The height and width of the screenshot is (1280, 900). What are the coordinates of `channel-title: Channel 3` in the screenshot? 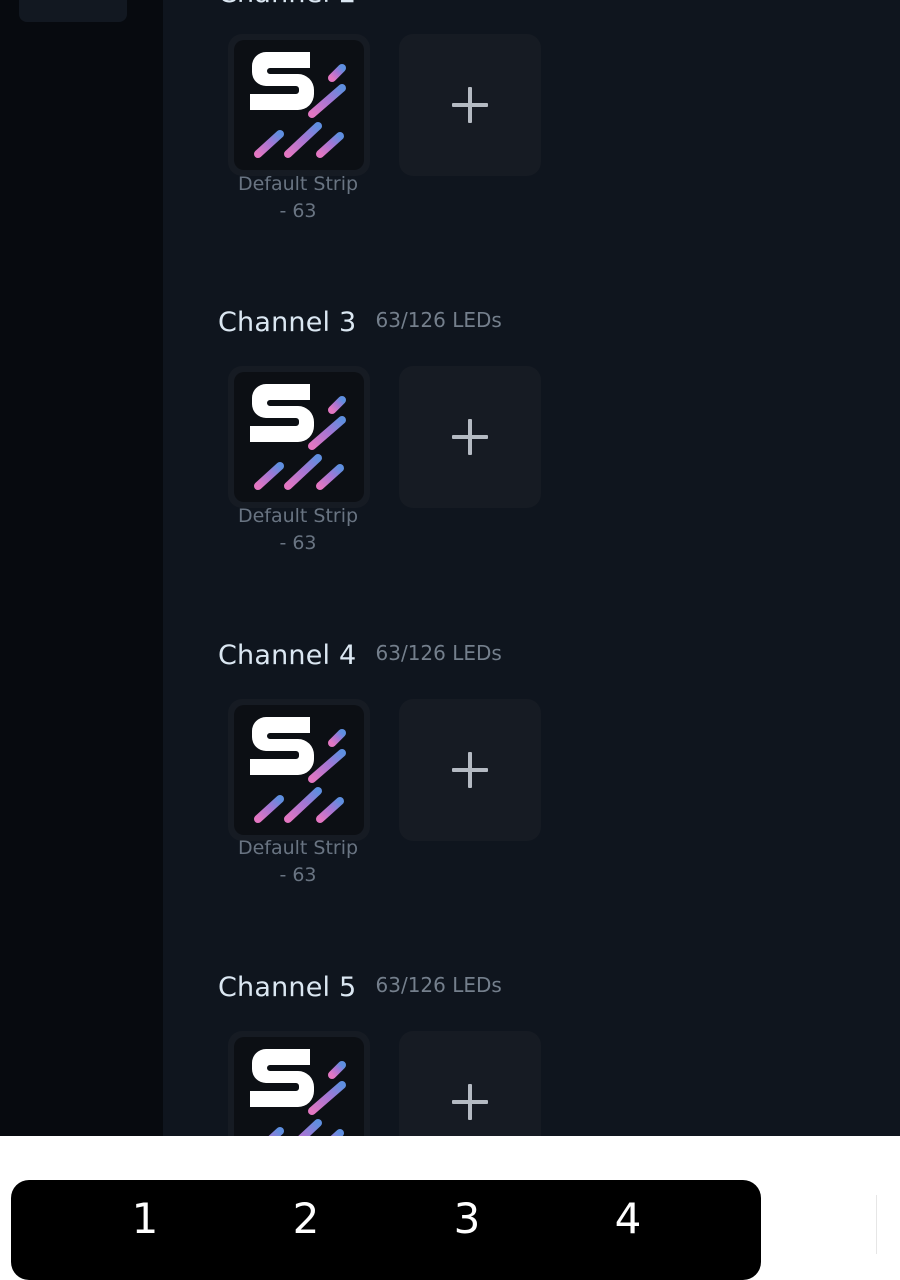 It's located at (287, 322).